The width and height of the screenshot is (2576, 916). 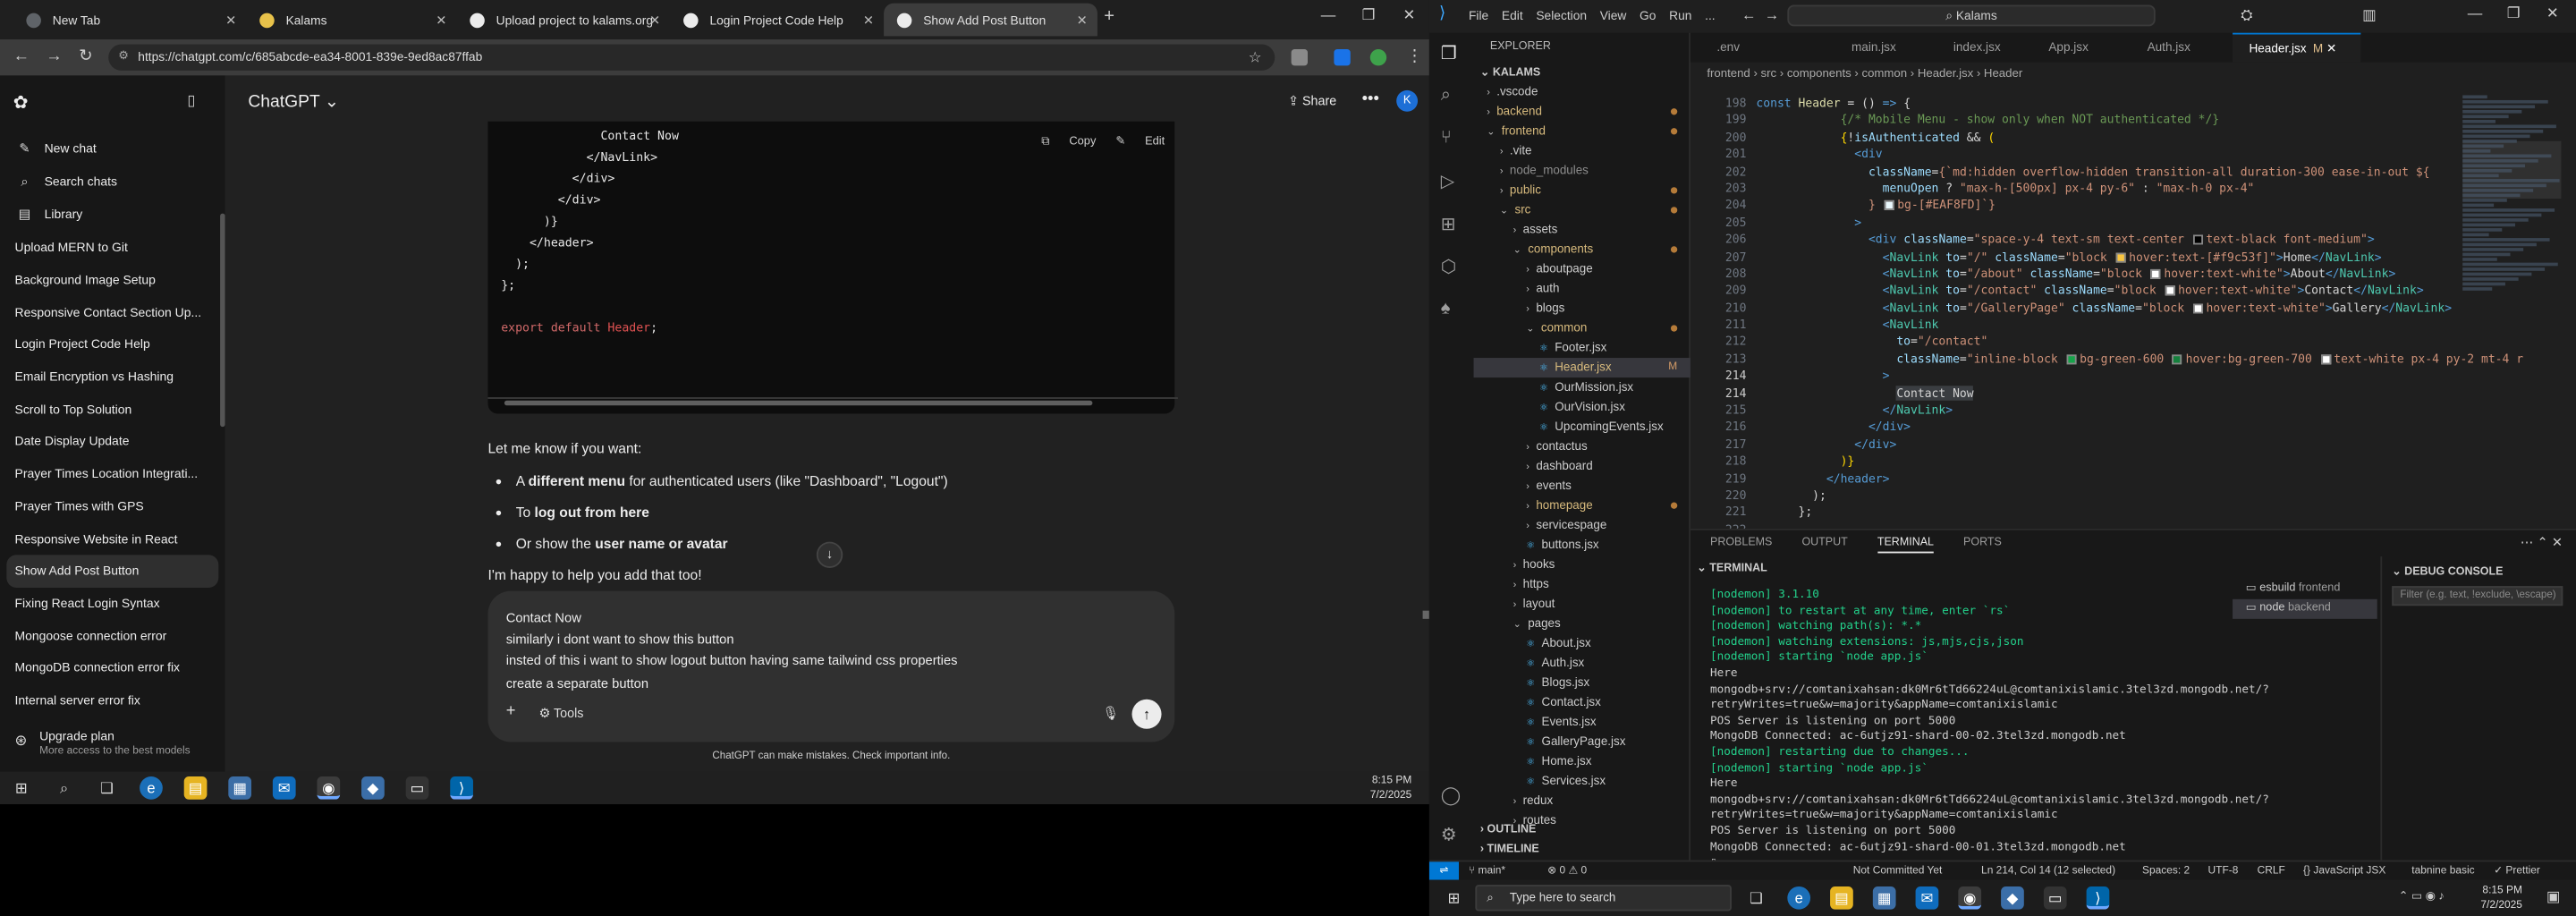 What do you see at coordinates (2166, 870) in the screenshot?
I see `indent-status: Spaces: 2` at bounding box center [2166, 870].